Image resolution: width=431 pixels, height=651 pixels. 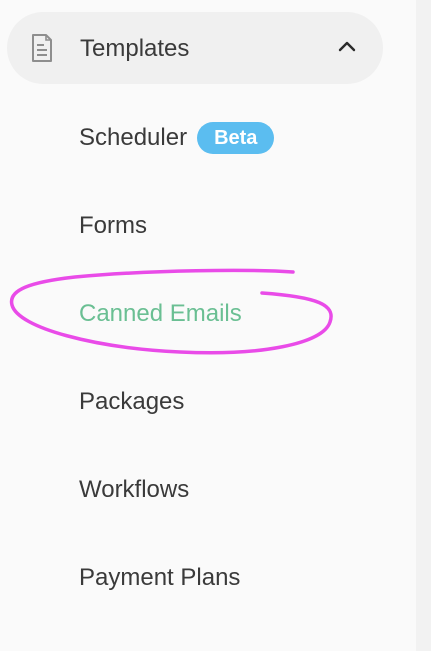 I want to click on nav-item-payment-plans: Payment Plans, so click(x=159, y=578).